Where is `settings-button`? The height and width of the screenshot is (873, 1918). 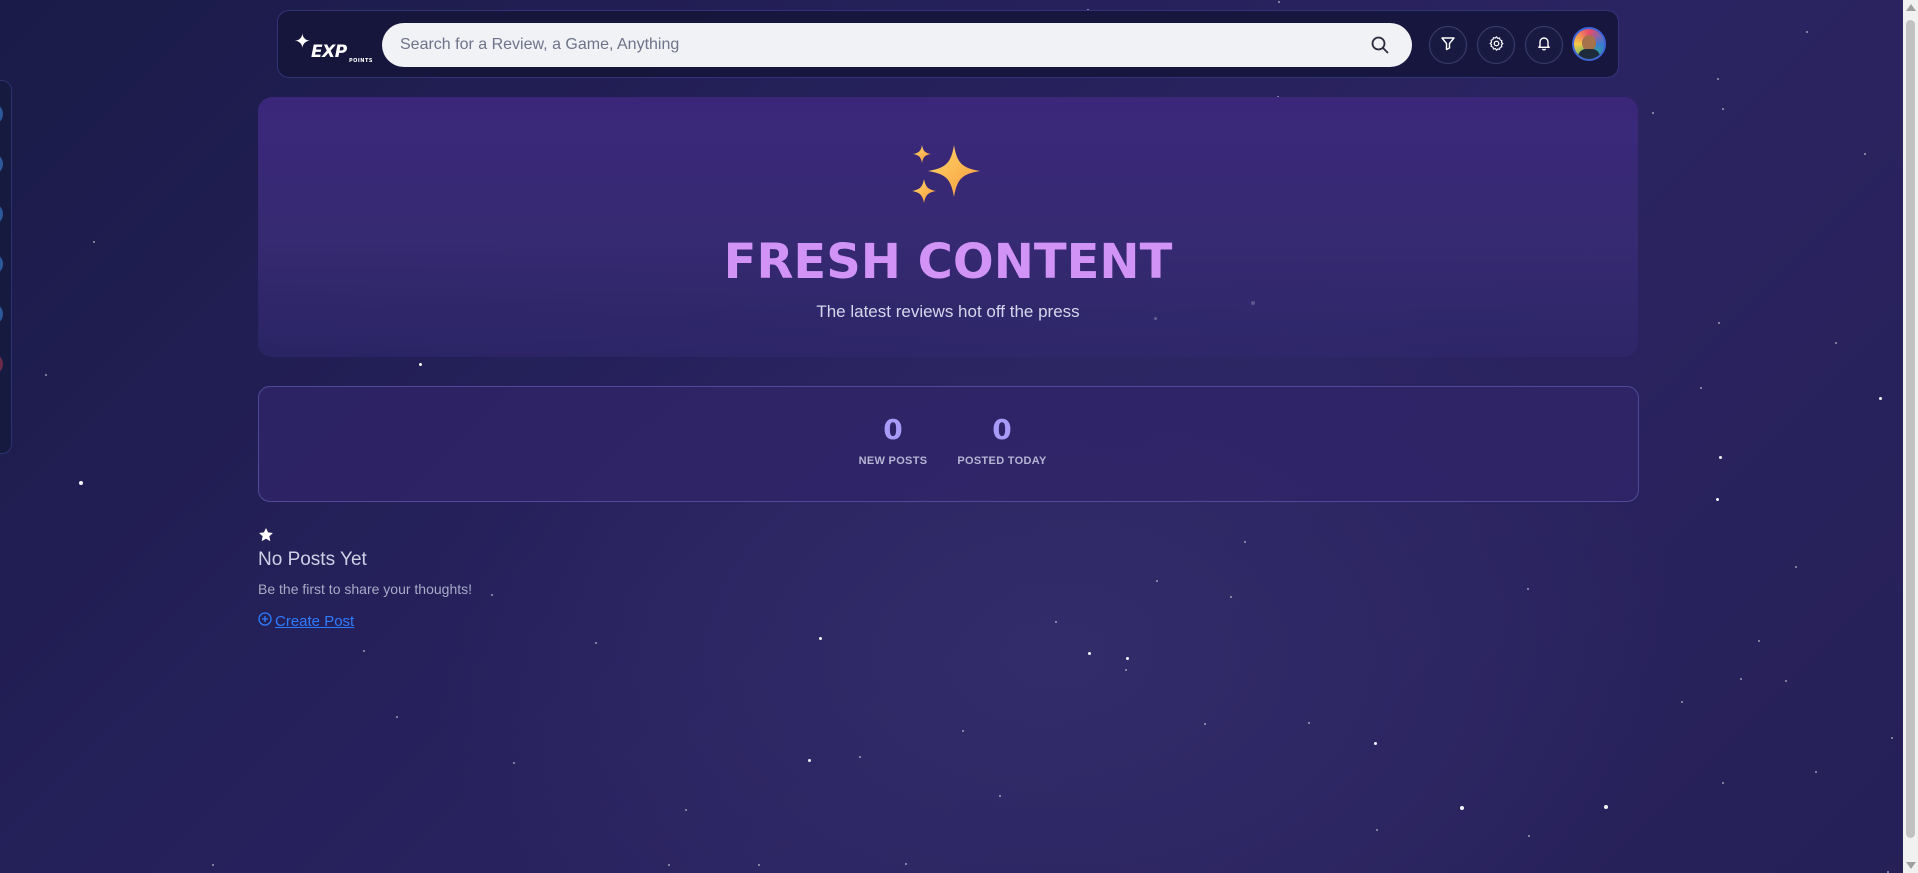 settings-button is located at coordinates (1496, 45).